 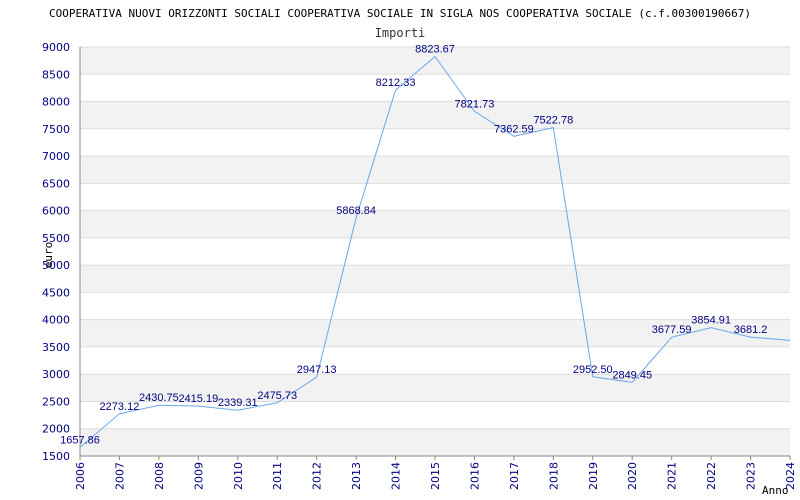 What do you see at coordinates (672, 330) in the screenshot?
I see `data-label: 3677.59` at bounding box center [672, 330].